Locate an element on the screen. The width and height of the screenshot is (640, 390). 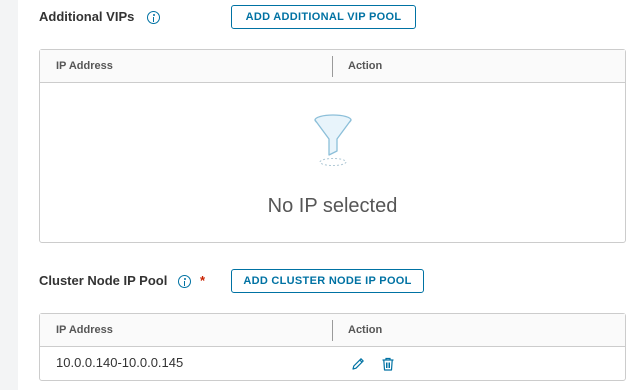
add-cluster-node-ip-pool-button: ADD CLUSTER NODE IP POOL is located at coordinates (327, 281).